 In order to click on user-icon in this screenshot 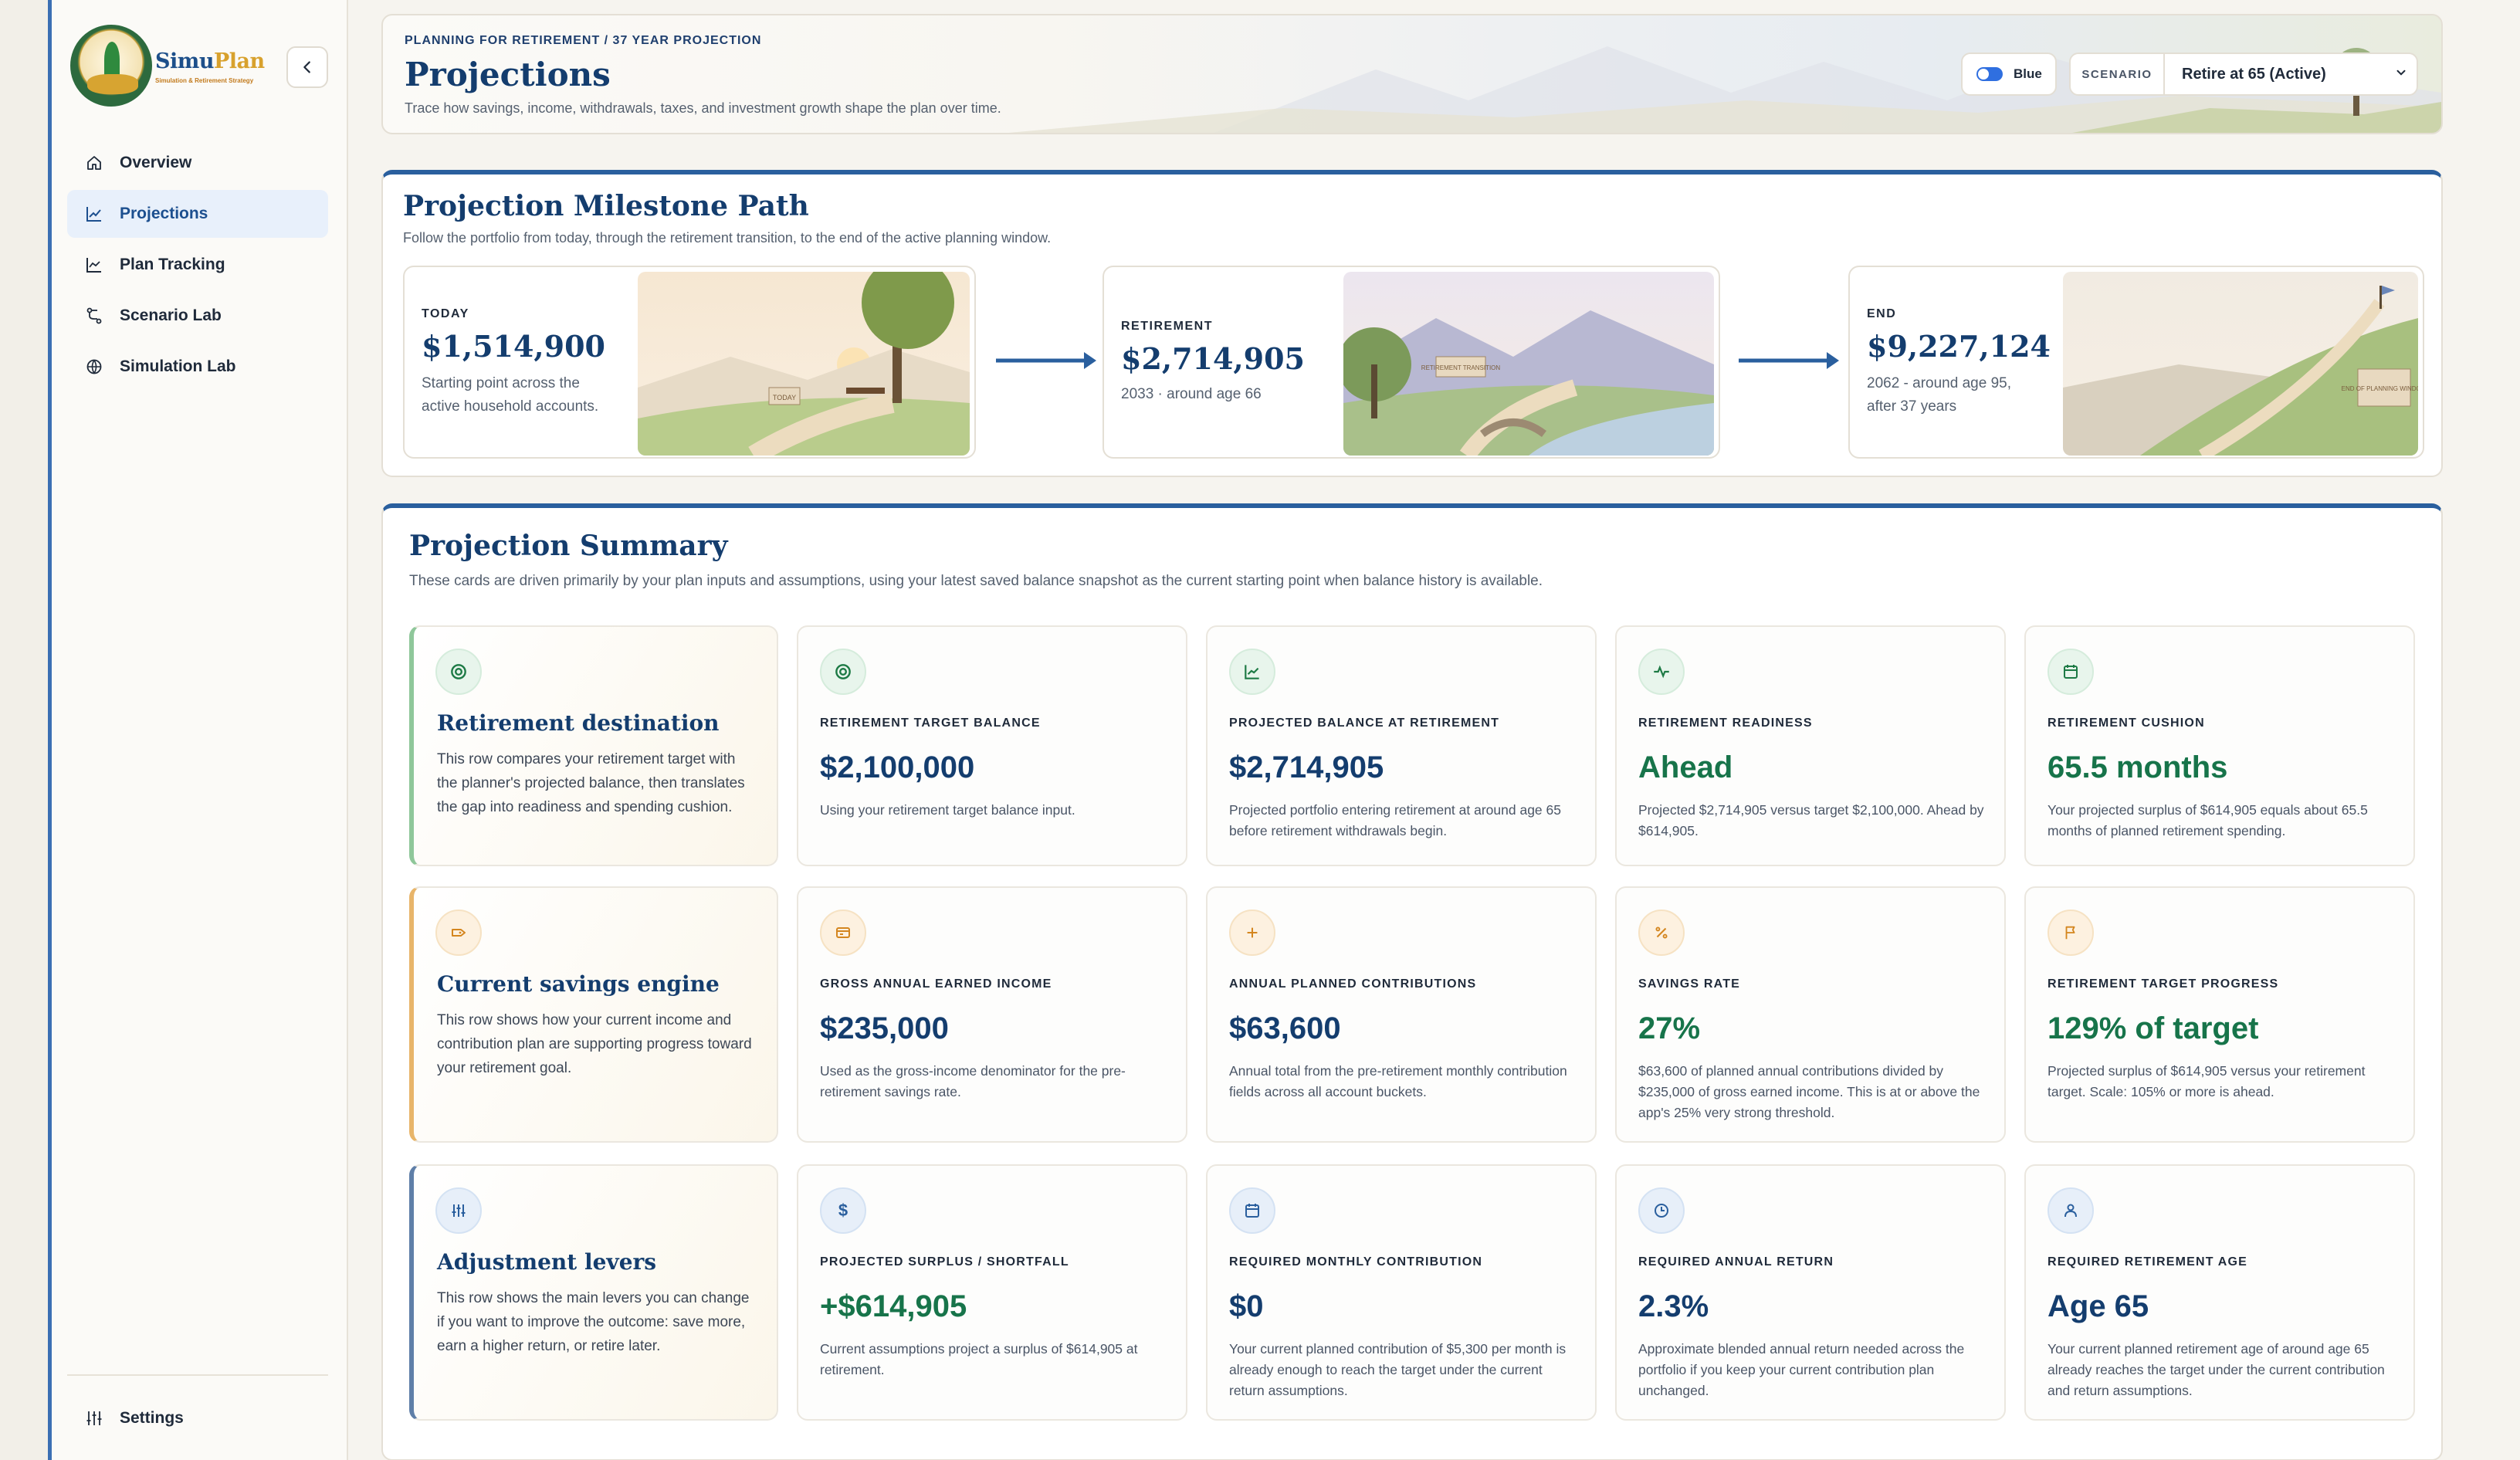, I will do `click(2071, 1211)`.